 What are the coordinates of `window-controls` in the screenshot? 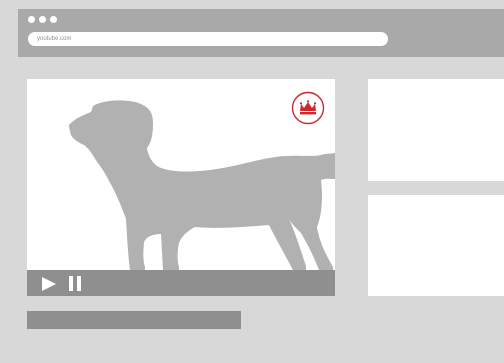 It's located at (42, 19).